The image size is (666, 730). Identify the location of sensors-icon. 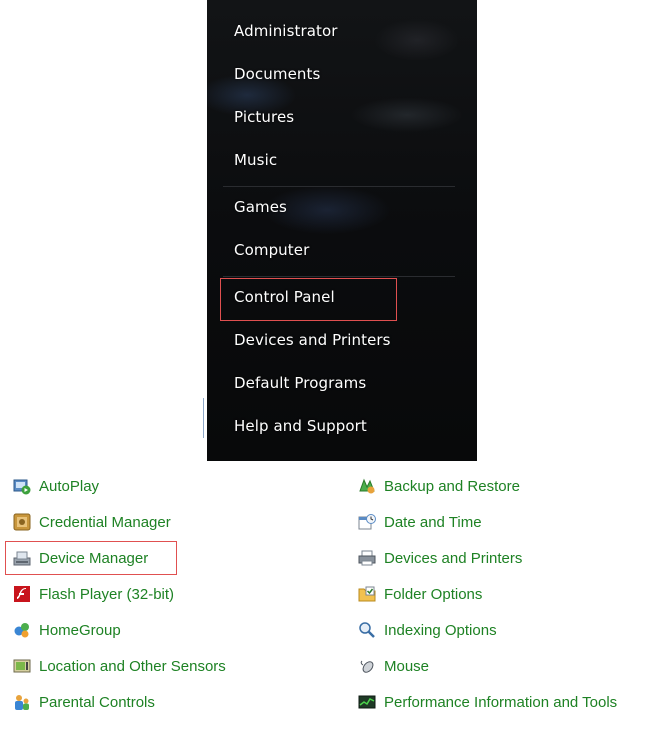
(22, 666).